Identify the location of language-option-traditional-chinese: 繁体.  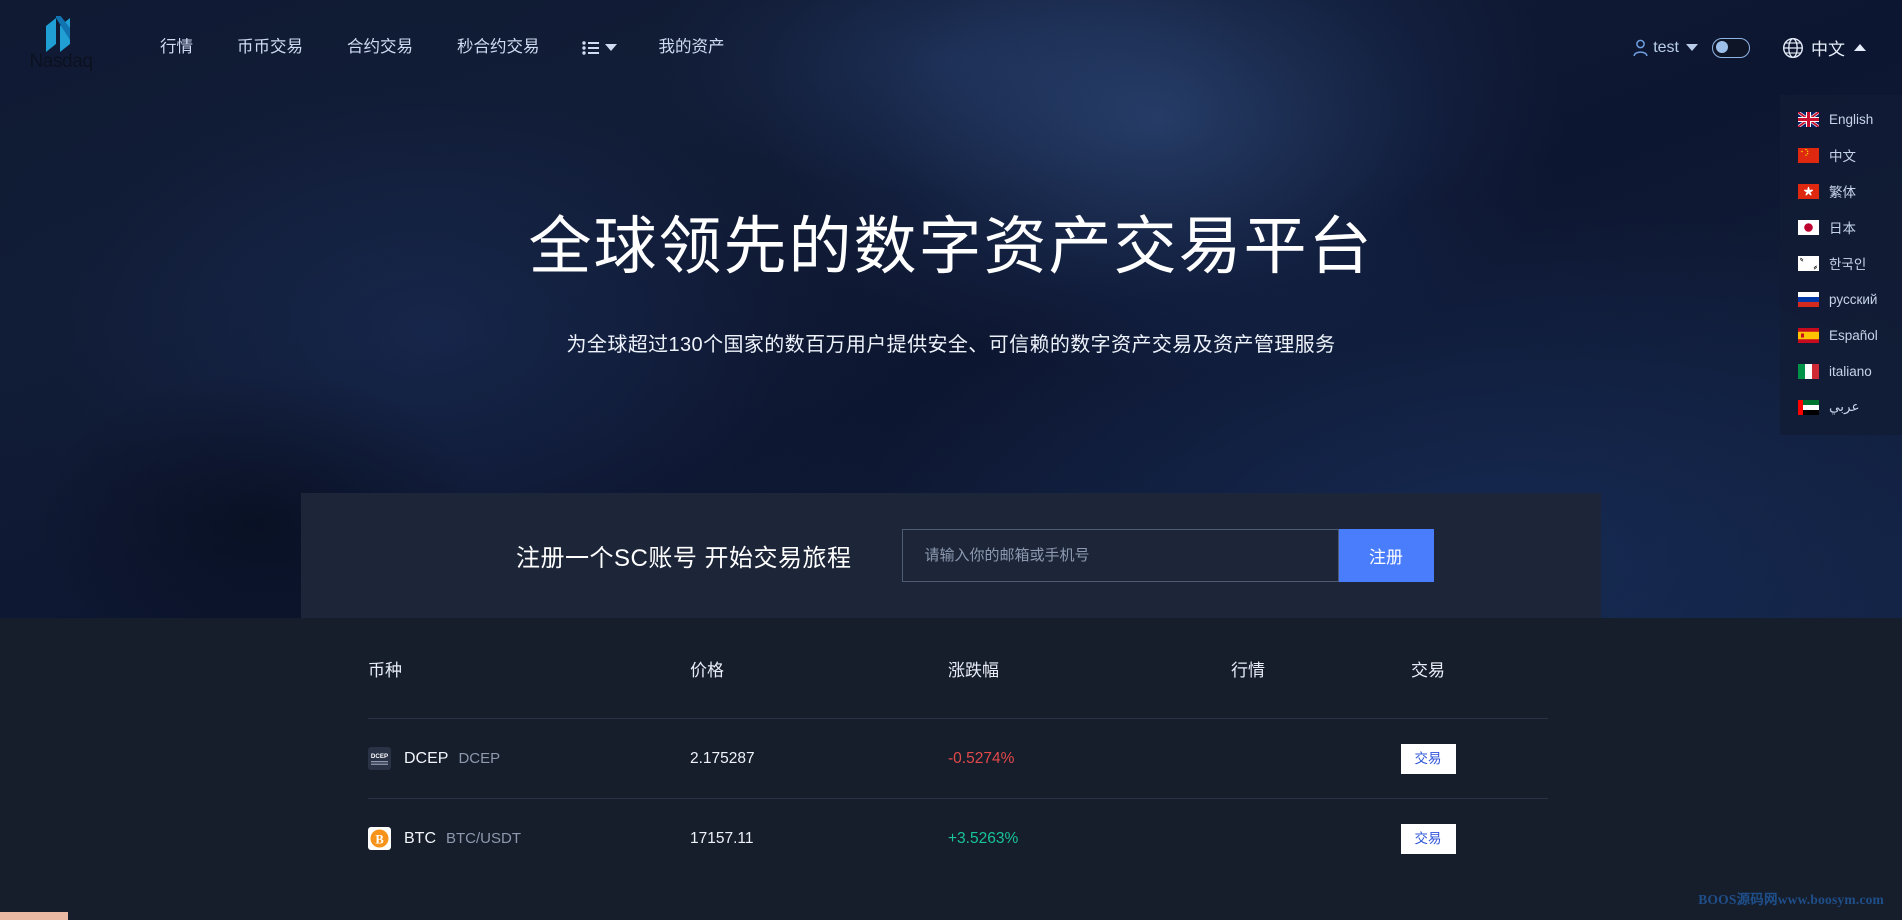
(1841, 191).